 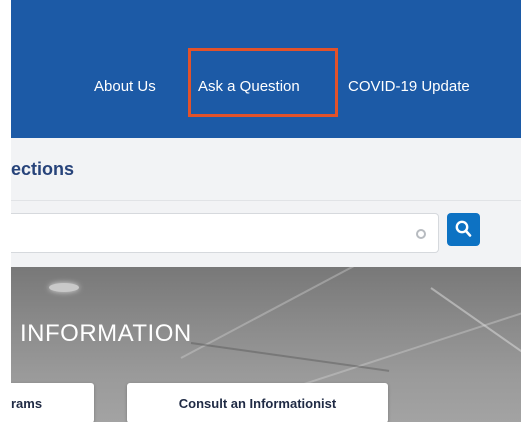 I want to click on nav-about-us: About Us, so click(x=125, y=86).